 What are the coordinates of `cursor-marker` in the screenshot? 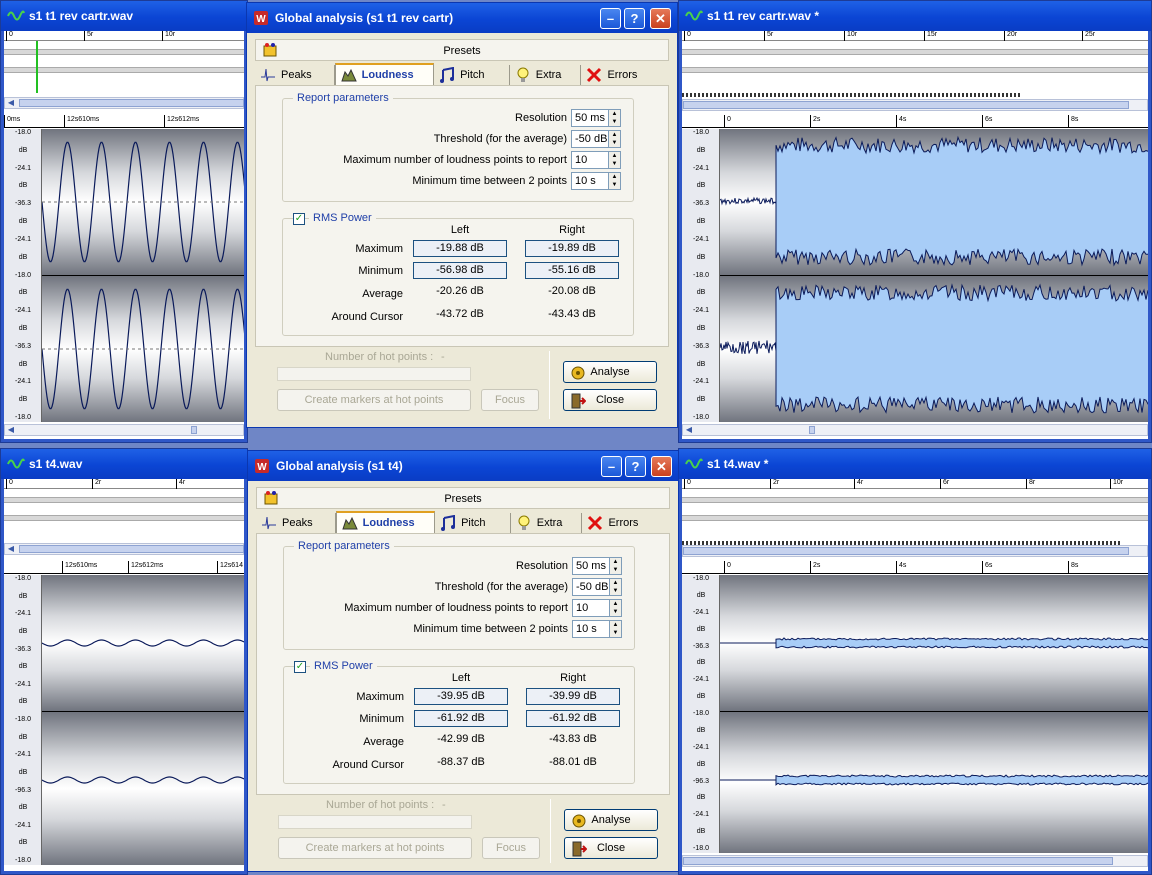 It's located at (37, 67).